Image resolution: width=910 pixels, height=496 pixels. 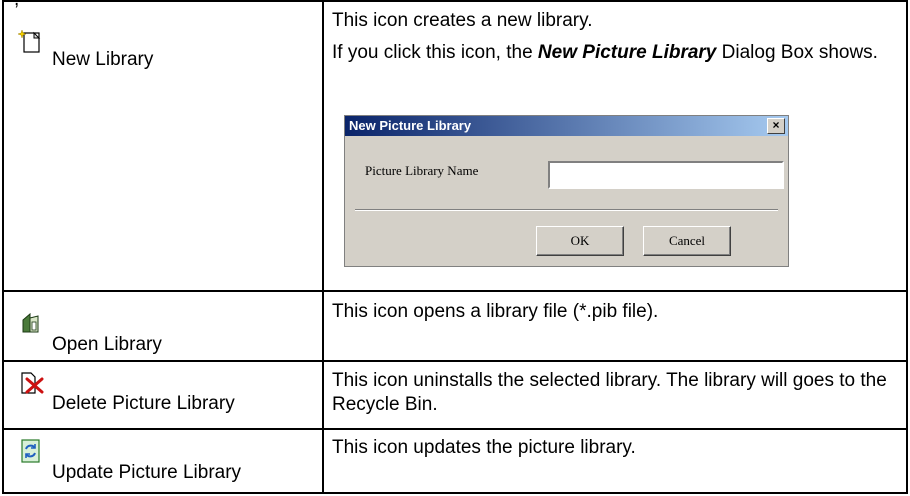 What do you see at coordinates (31, 323) in the screenshot?
I see `open-library-icon` at bounding box center [31, 323].